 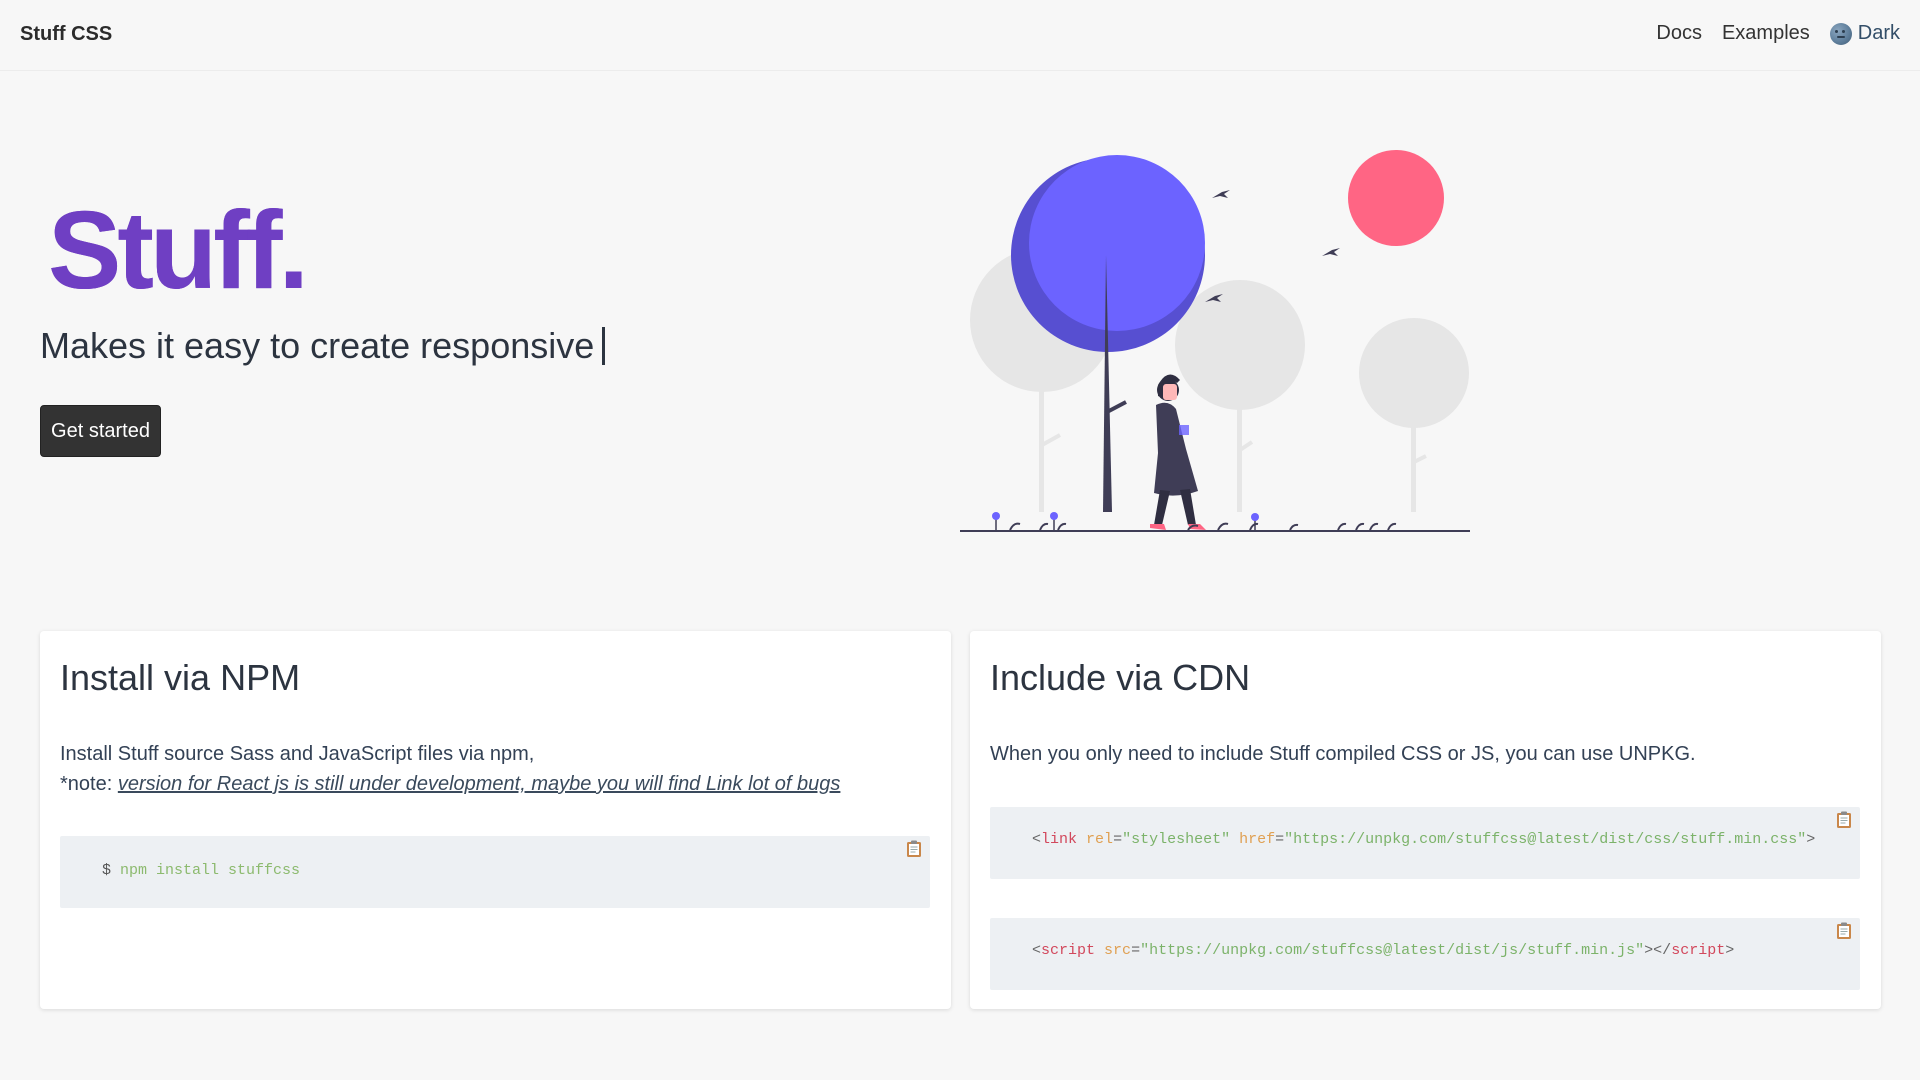 What do you see at coordinates (100, 431) in the screenshot?
I see `get-started-button: Get started` at bounding box center [100, 431].